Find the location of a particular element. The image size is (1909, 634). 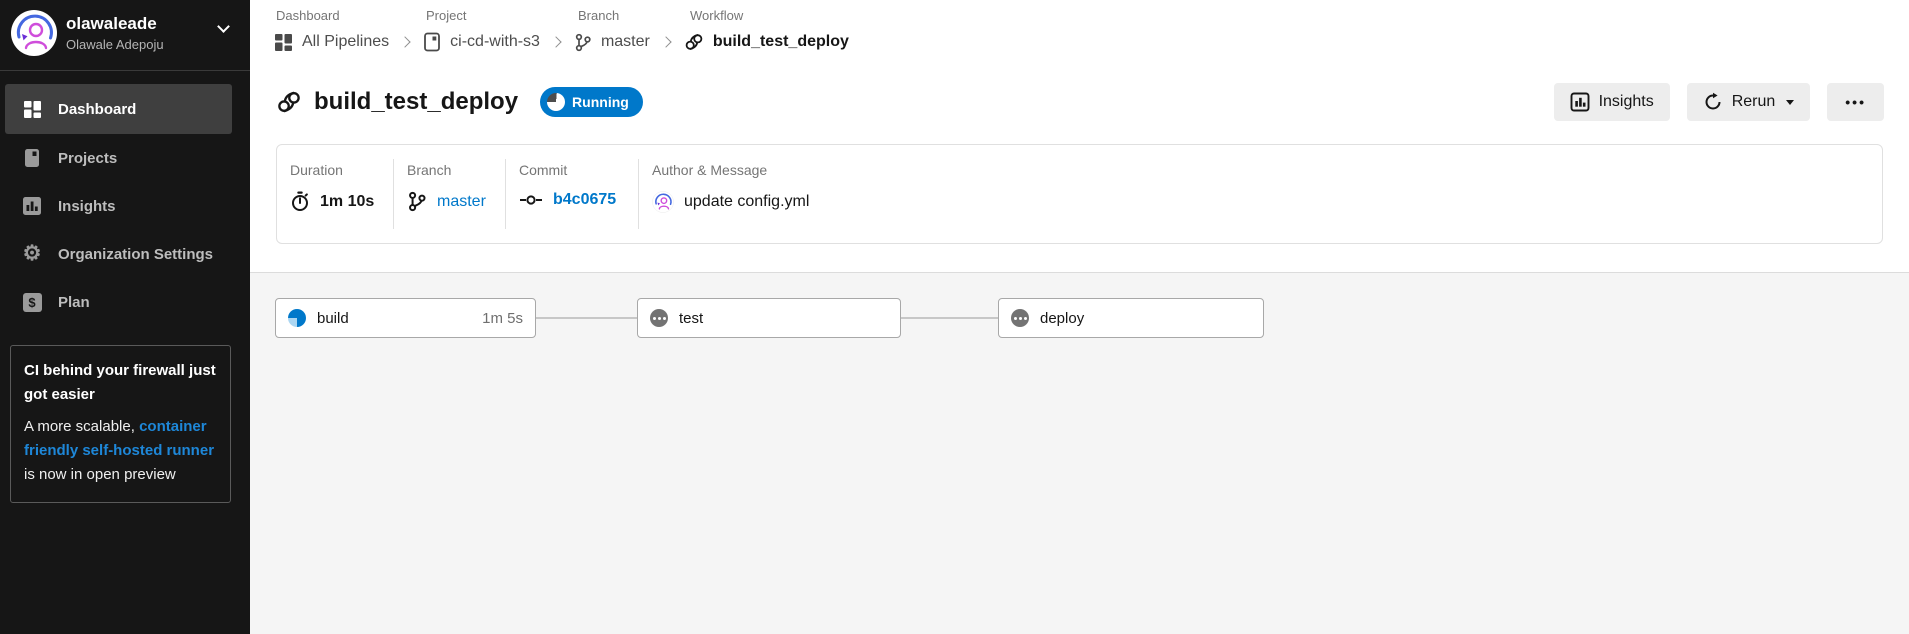

rerun-button-label: Rerun is located at coordinates (1753, 101).